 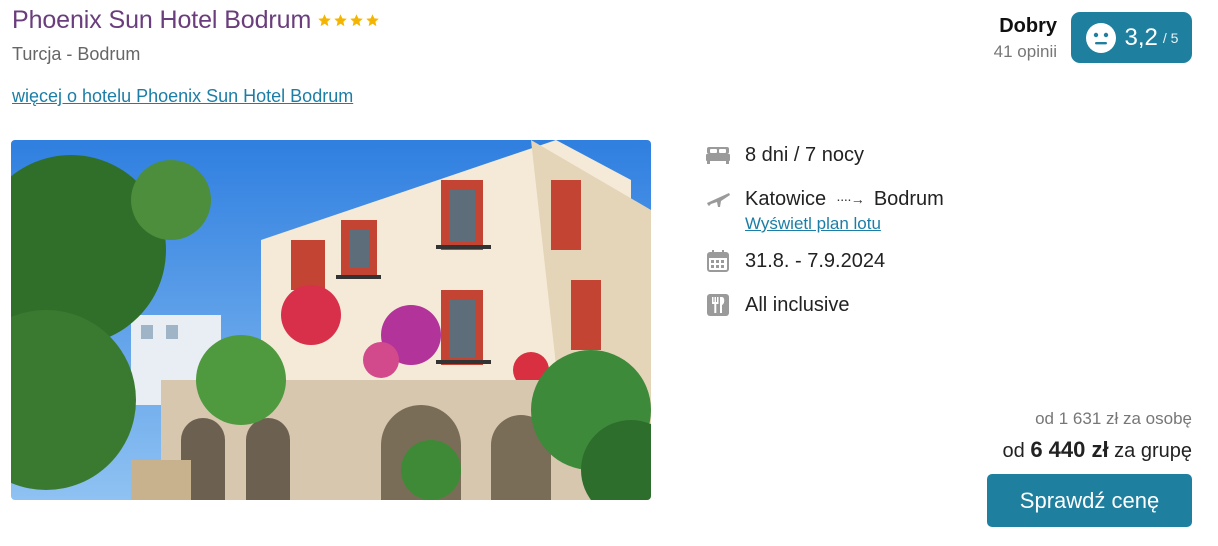 What do you see at coordinates (718, 261) in the screenshot?
I see `calendar-icon` at bounding box center [718, 261].